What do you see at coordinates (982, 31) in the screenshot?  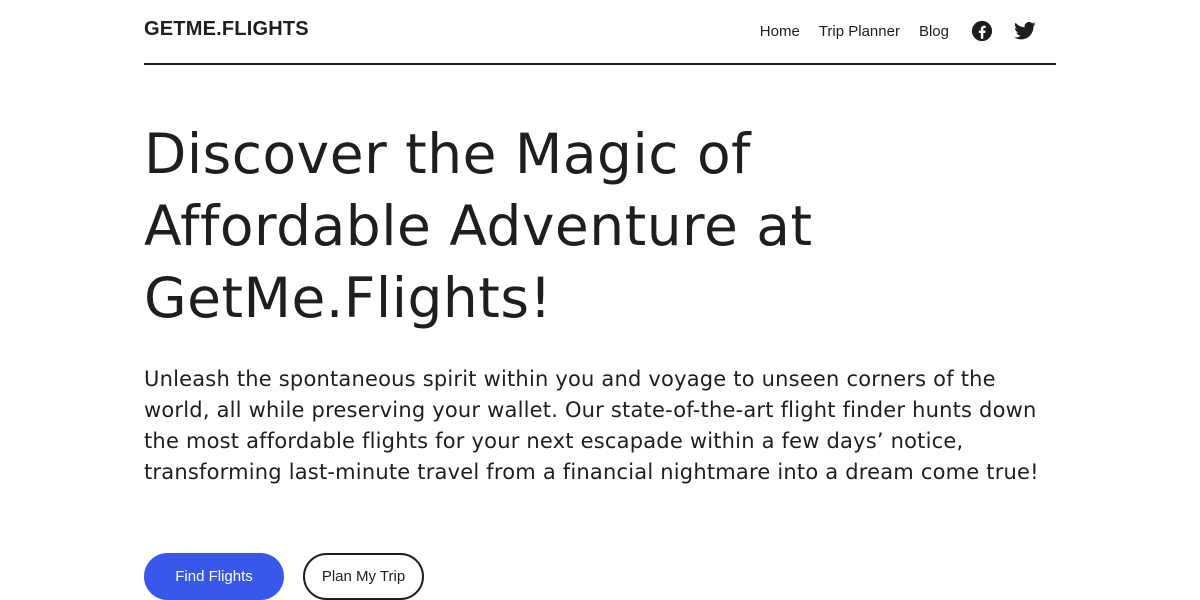 I see `facebook-icon` at bounding box center [982, 31].